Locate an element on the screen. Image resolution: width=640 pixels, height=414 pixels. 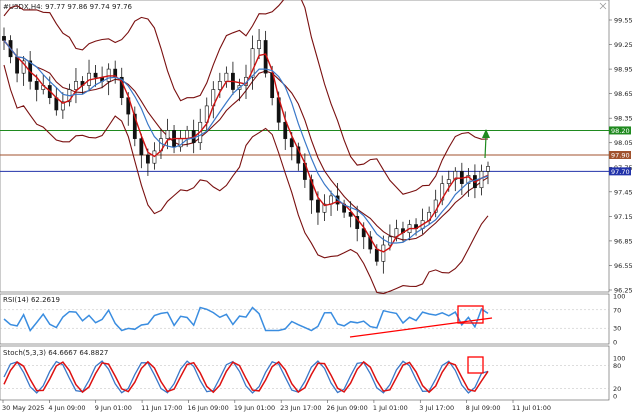
stoch-header: Stoch(5,3,3) 64.6667 64.8827 is located at coordinates (55, 353).